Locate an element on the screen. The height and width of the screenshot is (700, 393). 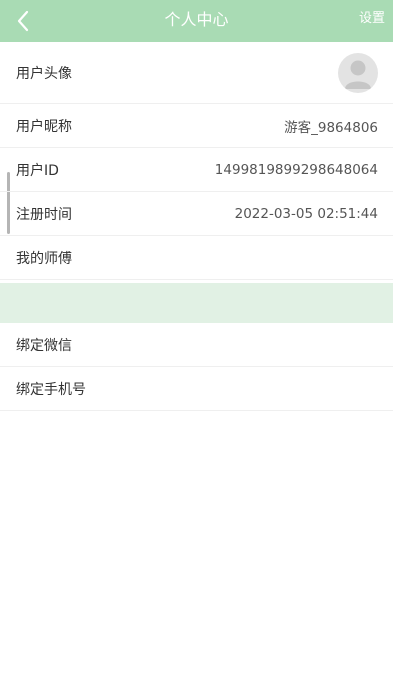
nickname-row: 用户昵称 游客_9864806 is located at coordinates (196, 126).